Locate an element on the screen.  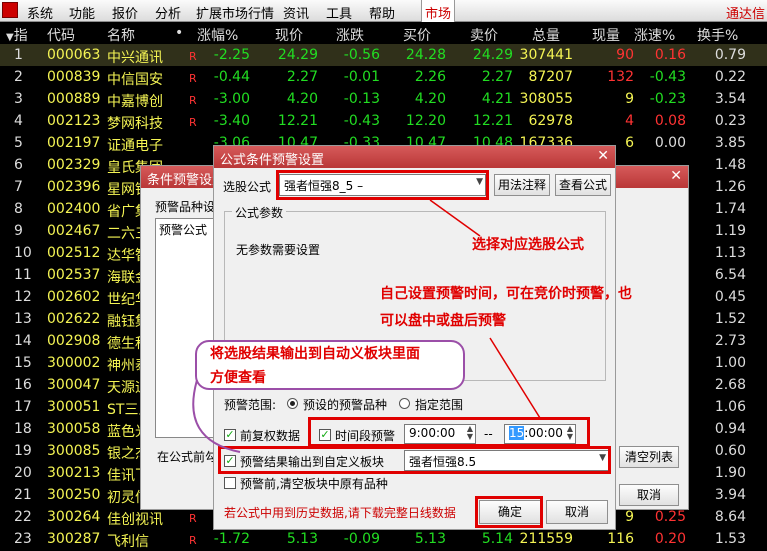
annotation-time-2: 可以盘中或盘后预警 is located at coordinates (443, 321).